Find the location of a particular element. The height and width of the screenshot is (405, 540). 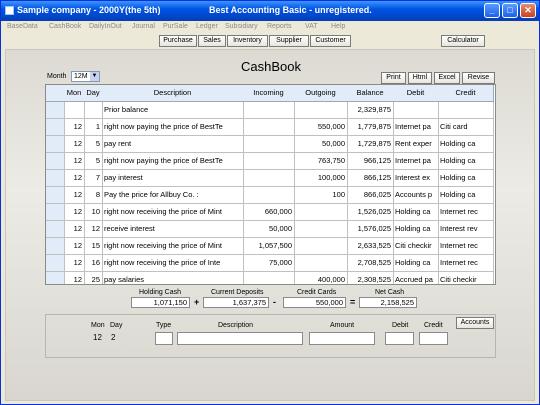

cell-credit: Citi card is located at coordinates (466, 127).